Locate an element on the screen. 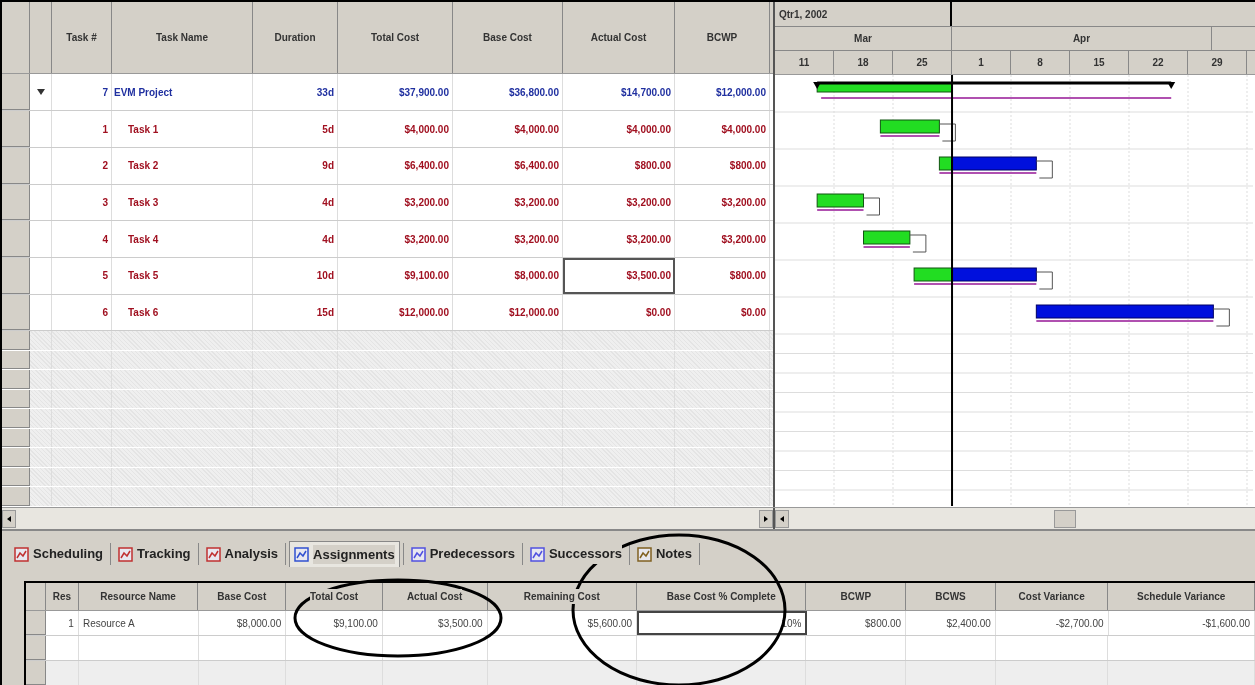 The width and height of the screenshot is (1255, 685). week-label: 29 is located at coordinates (1217, 63).